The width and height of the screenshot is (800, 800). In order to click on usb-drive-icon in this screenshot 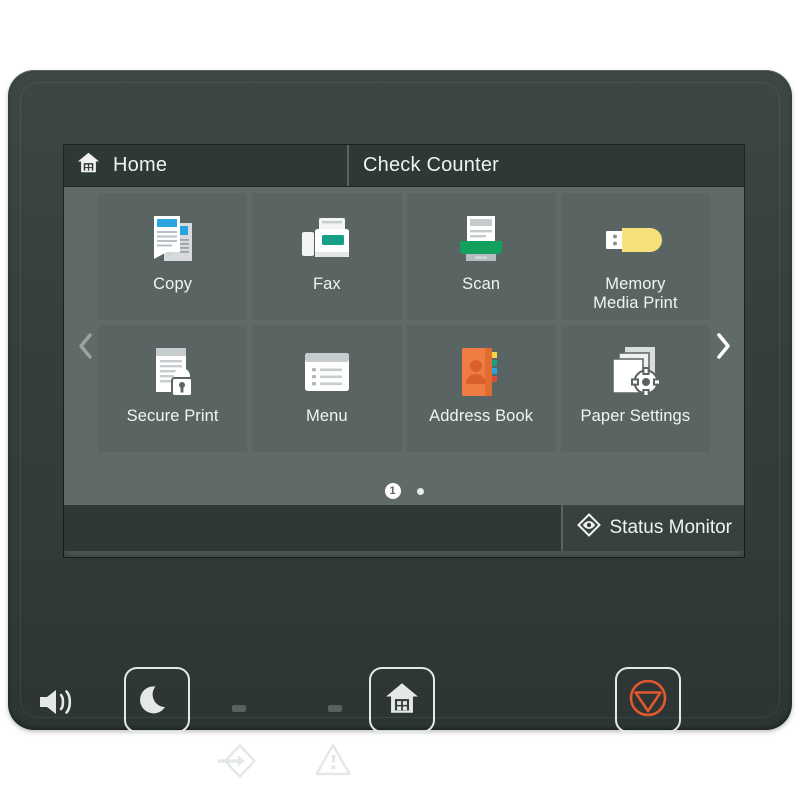, I will do `click(635, 240)`.